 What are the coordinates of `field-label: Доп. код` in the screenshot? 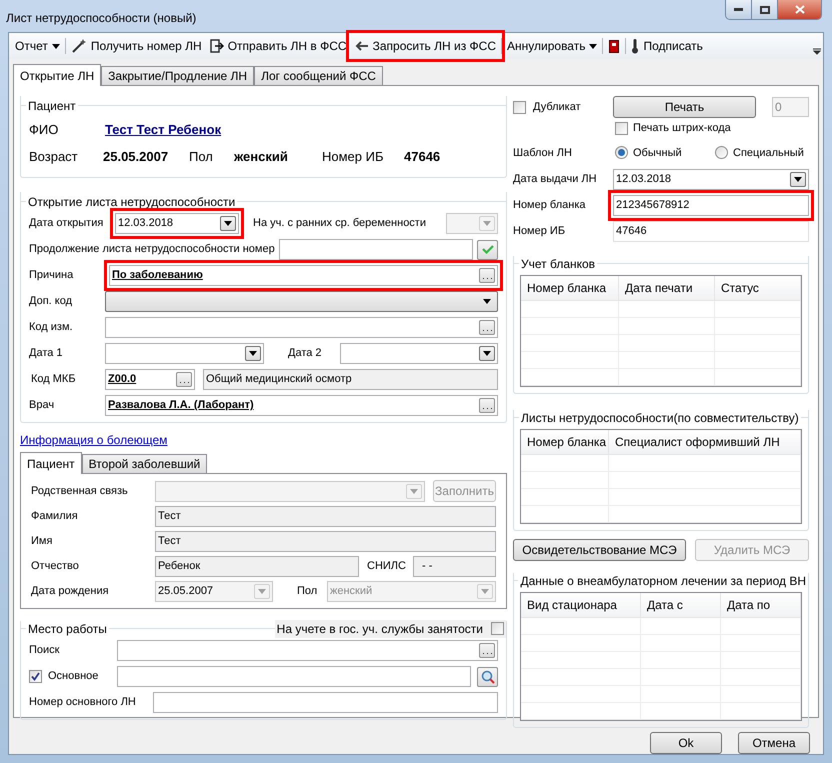 It's located at (51, 302).